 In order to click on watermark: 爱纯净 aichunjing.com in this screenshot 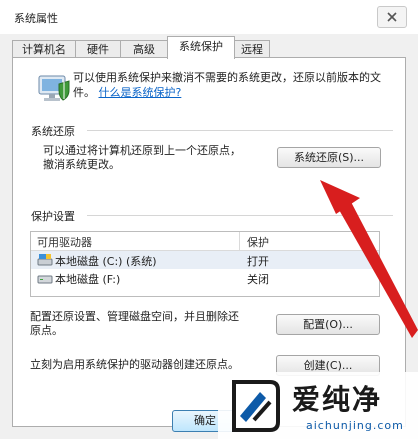, I will do `click(318, 405)`.